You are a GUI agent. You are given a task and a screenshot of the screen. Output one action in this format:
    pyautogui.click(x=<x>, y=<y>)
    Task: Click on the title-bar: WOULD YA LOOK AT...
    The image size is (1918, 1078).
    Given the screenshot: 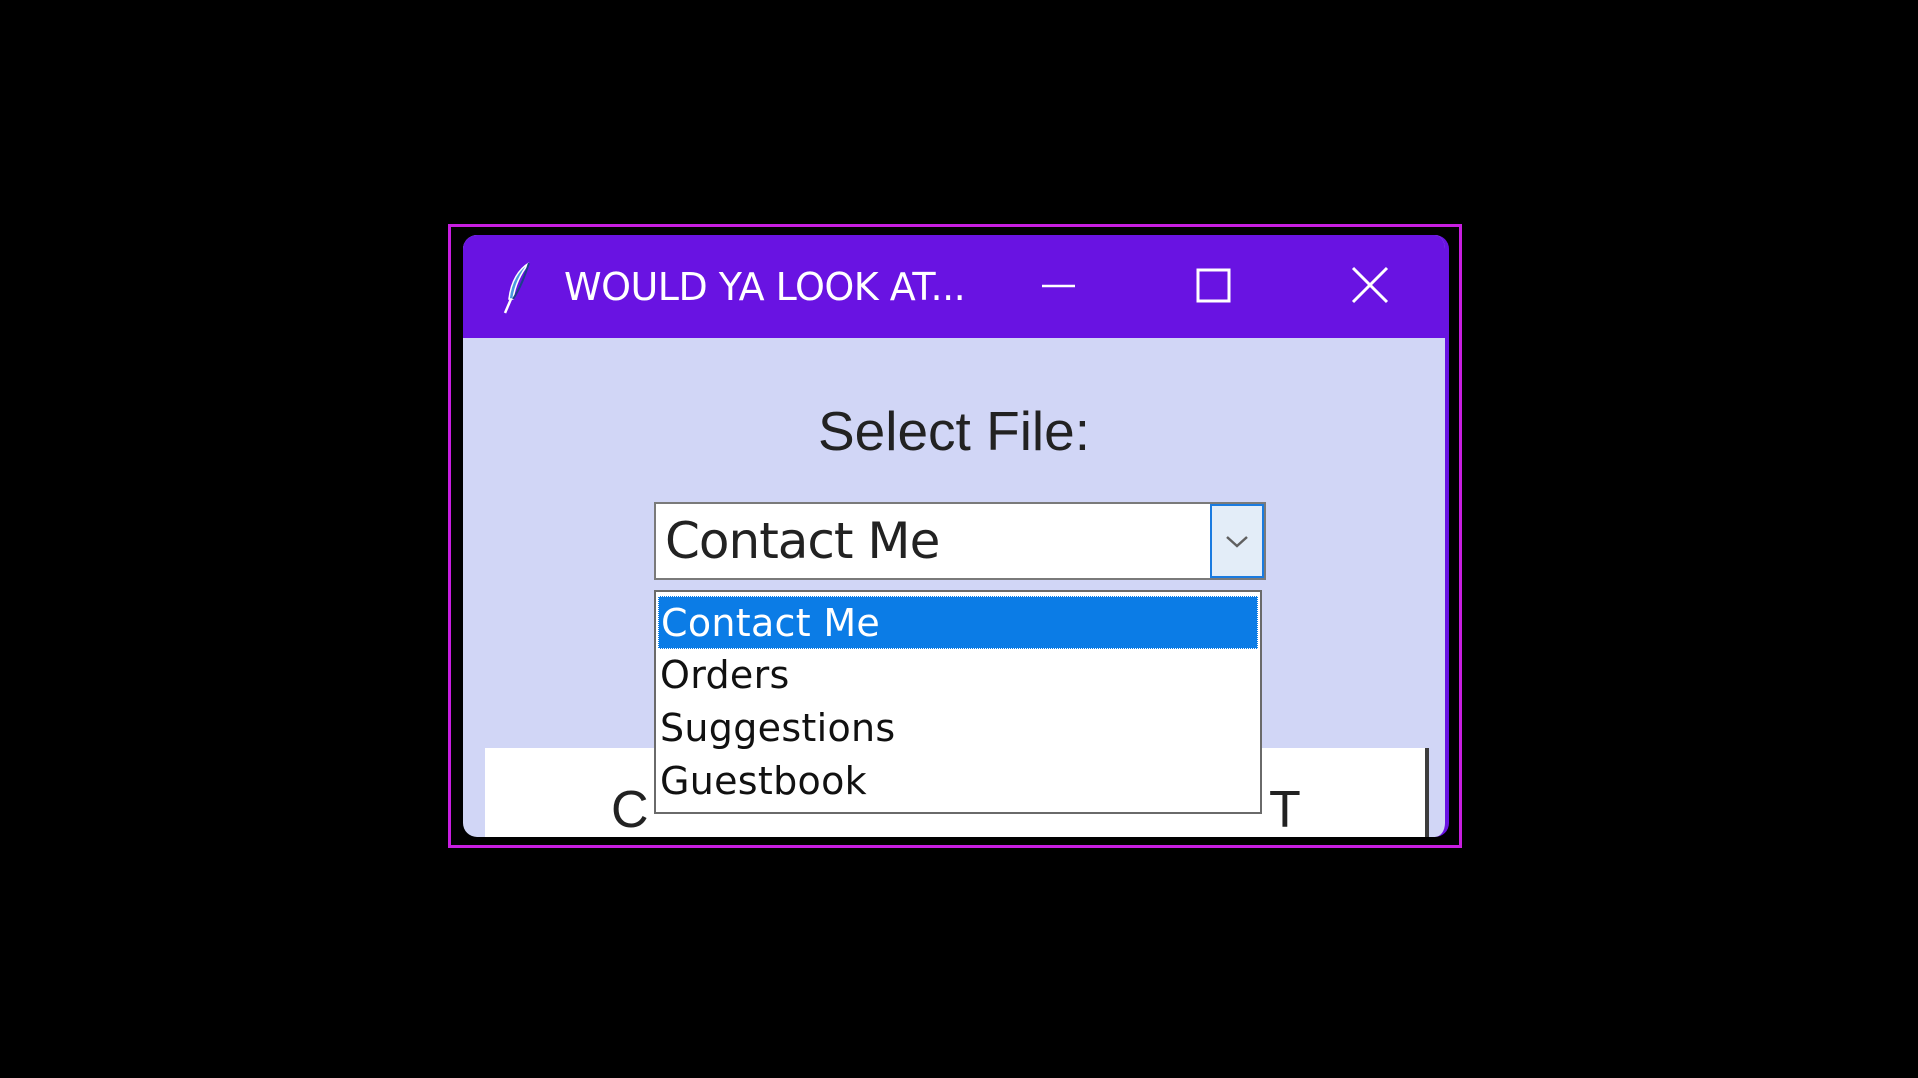 What is the action you would take?
    pyautogui.click(x=954, y=286)
    